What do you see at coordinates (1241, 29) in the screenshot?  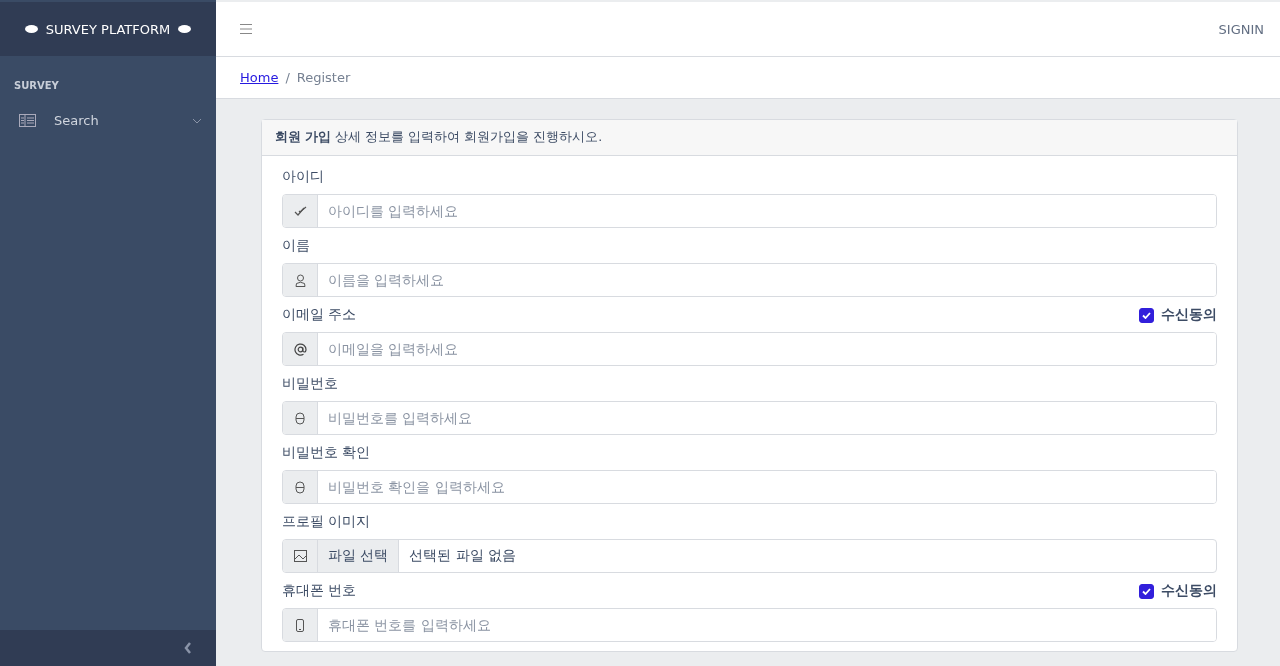 I see `signin-link: SIGNIN` at bounding box center [1241, 29].